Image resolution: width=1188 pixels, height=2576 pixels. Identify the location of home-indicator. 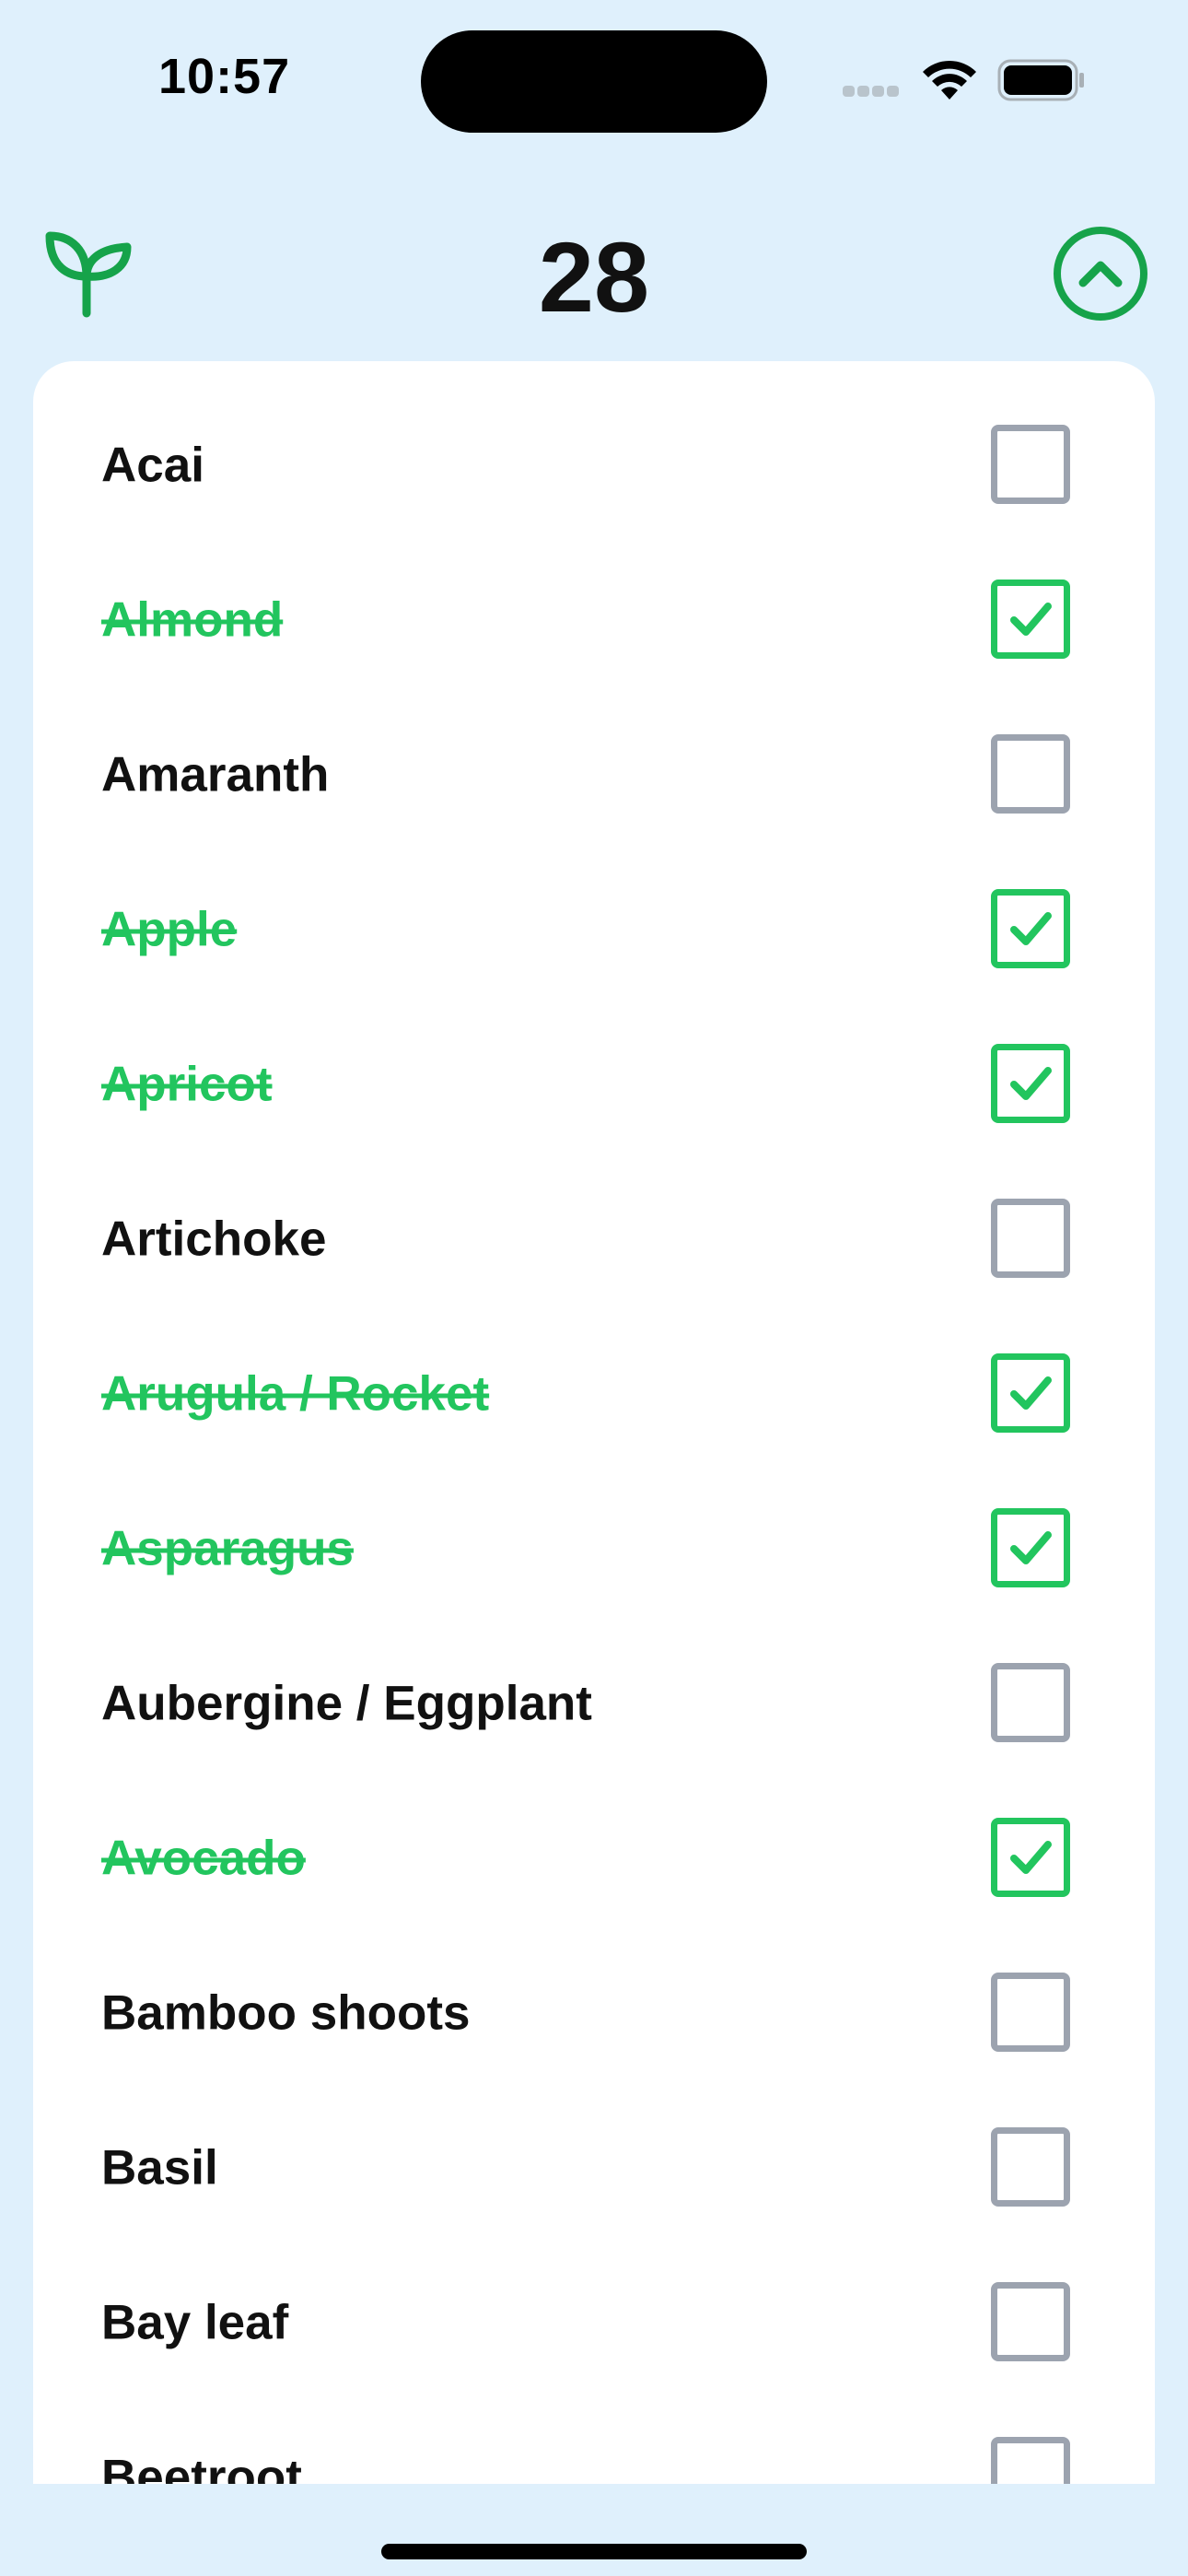
(594, 2551).